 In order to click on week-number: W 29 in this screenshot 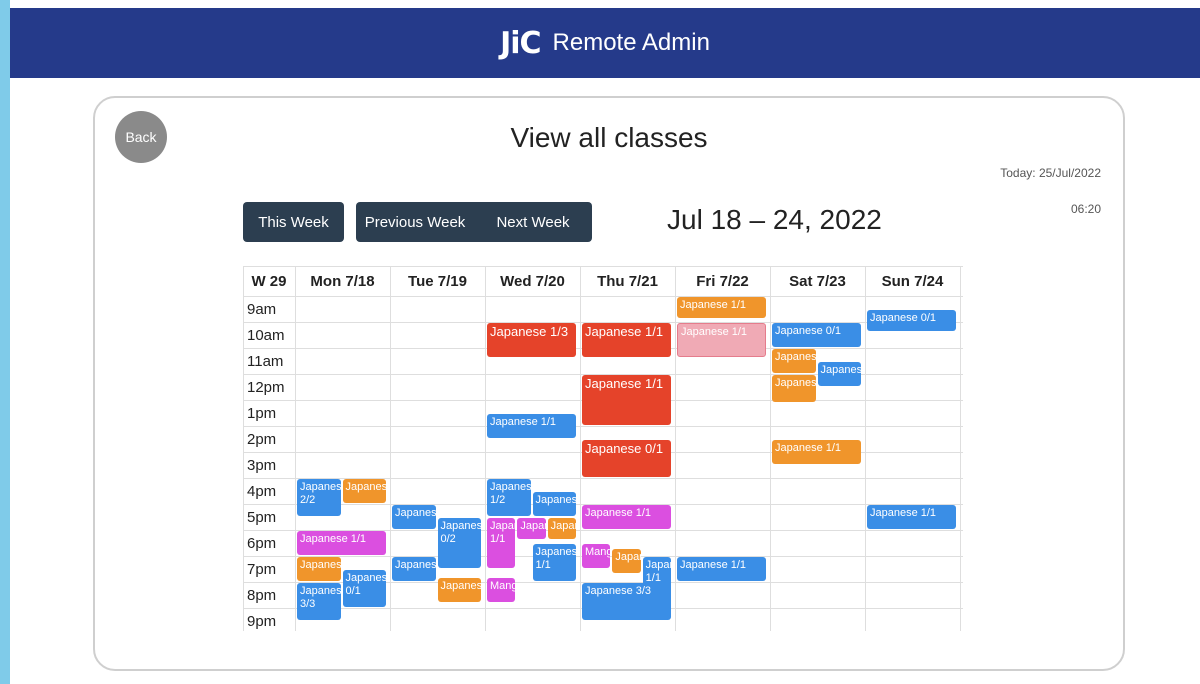, I will do `click(269, 281)`.